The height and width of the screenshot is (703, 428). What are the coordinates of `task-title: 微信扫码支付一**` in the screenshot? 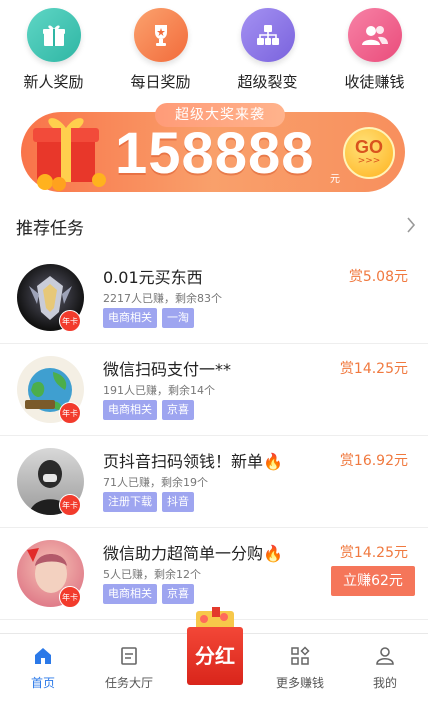 It's located at (167, 369).